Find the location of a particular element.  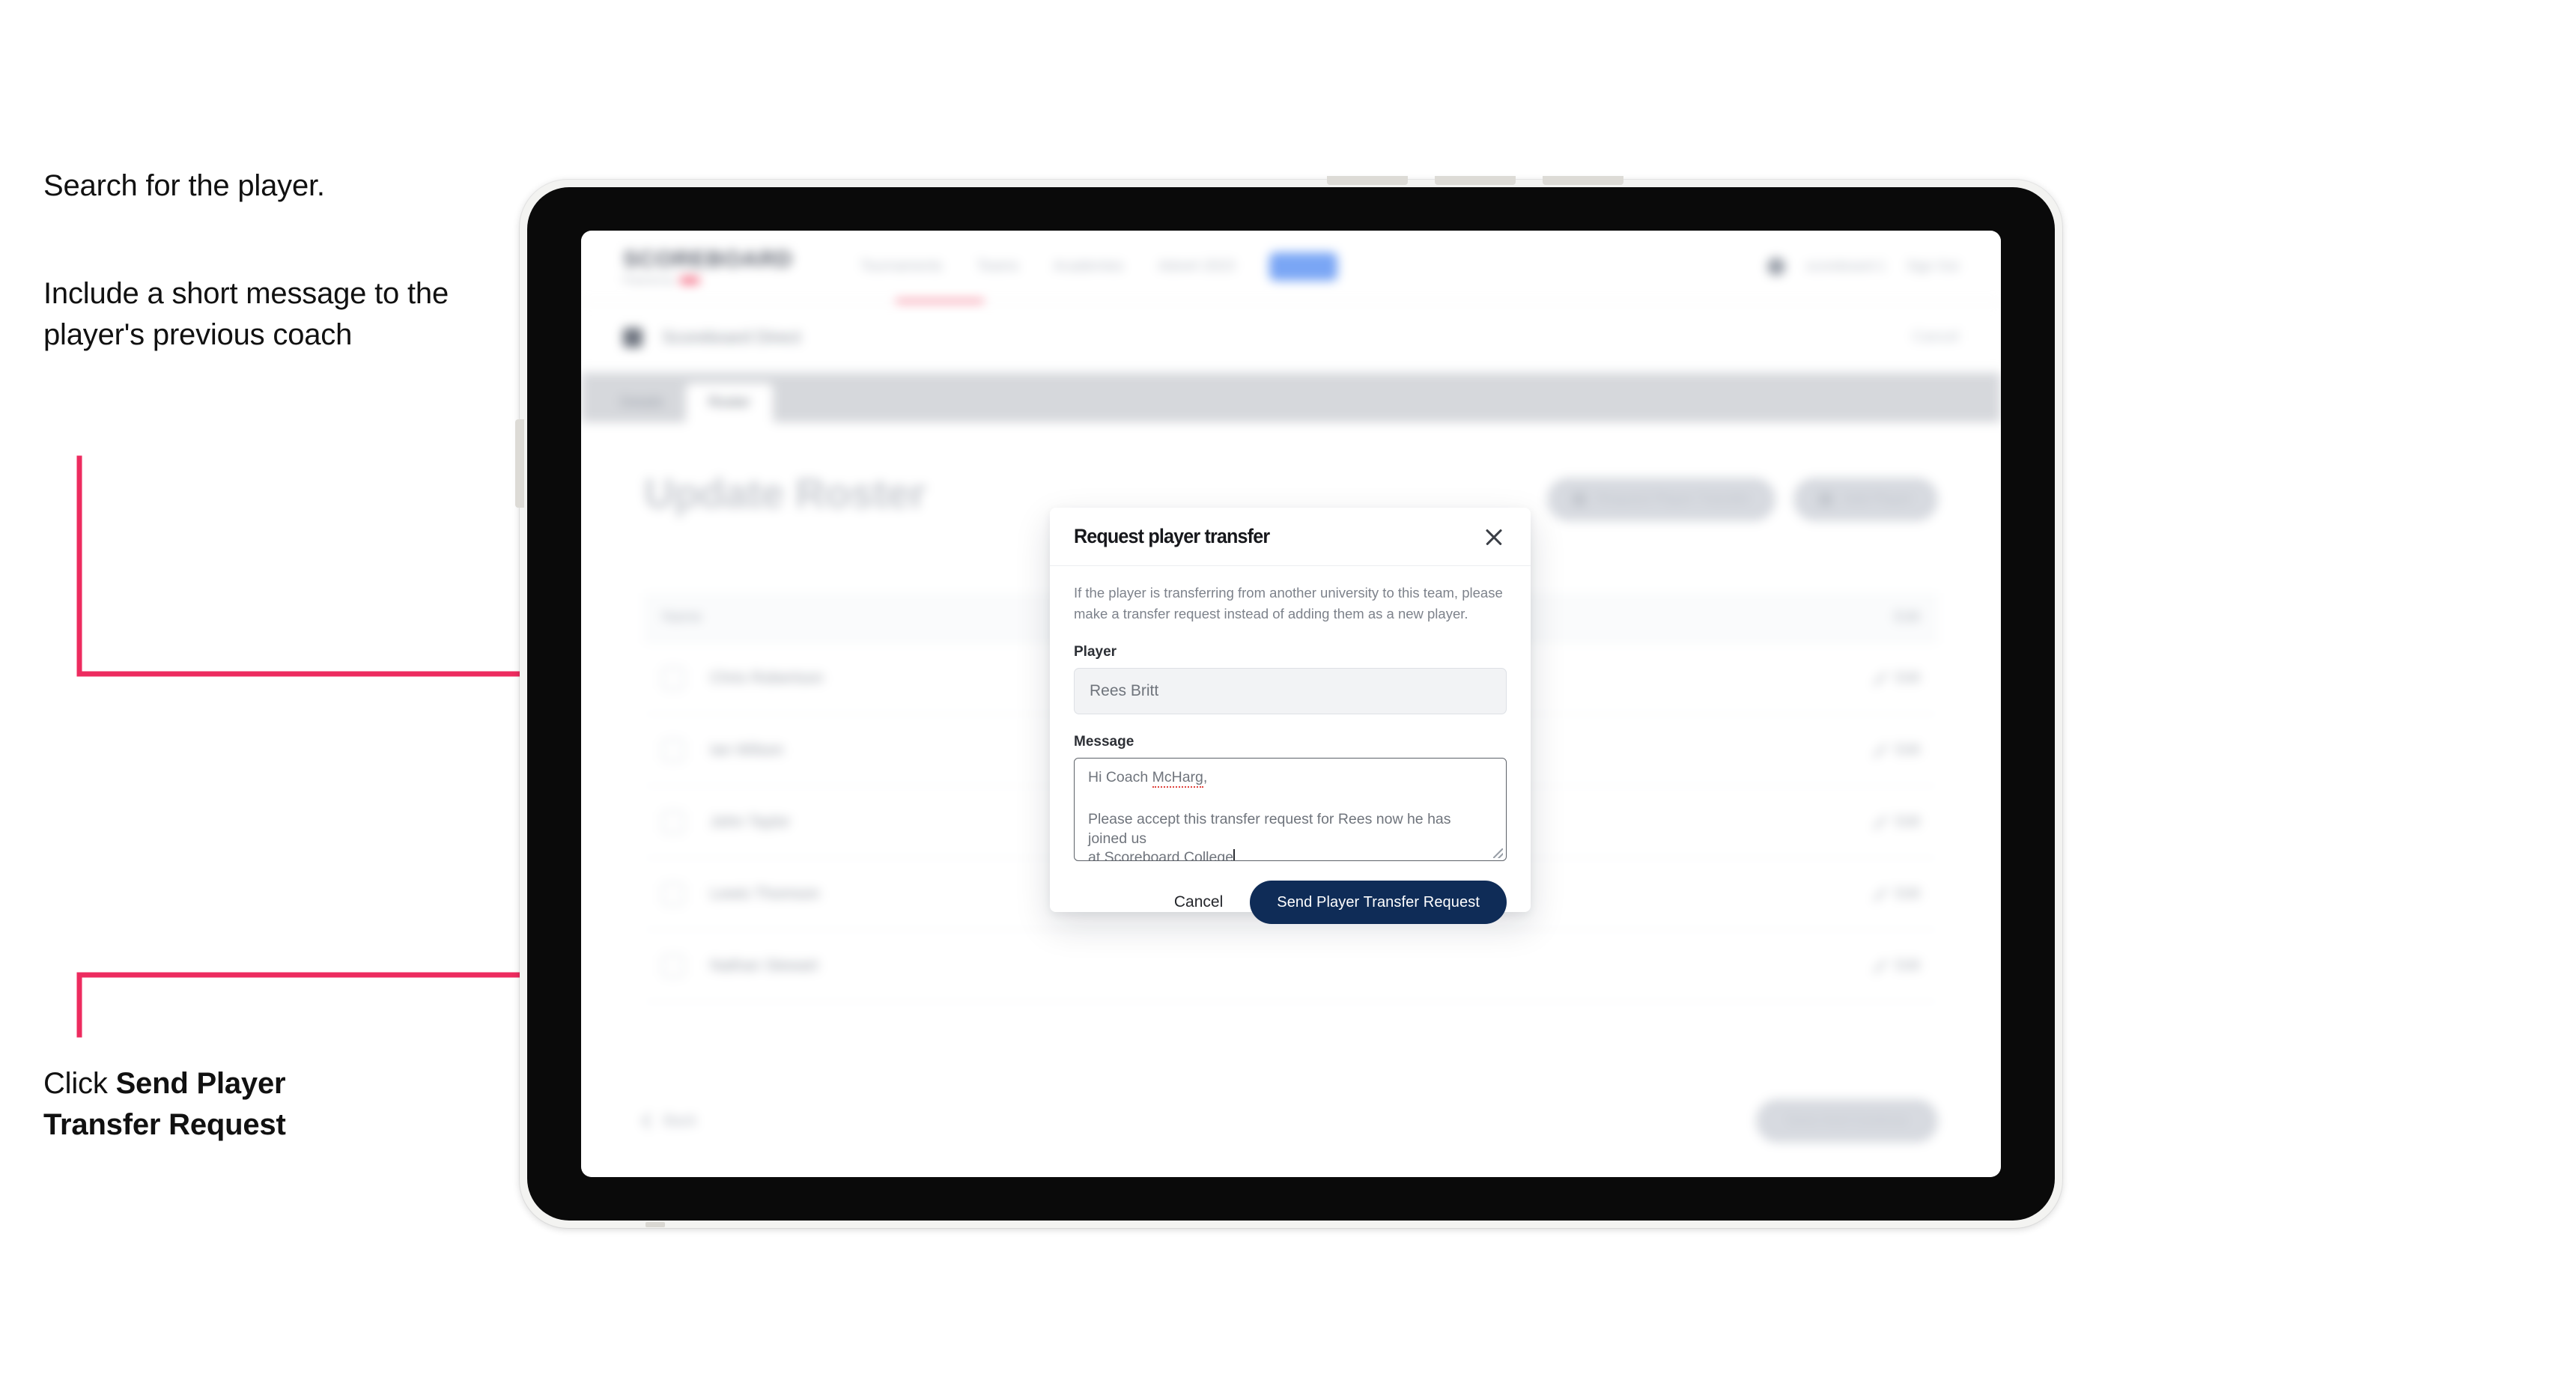

dialog-header: Request player transfer is located at coordinates (1290, 537).